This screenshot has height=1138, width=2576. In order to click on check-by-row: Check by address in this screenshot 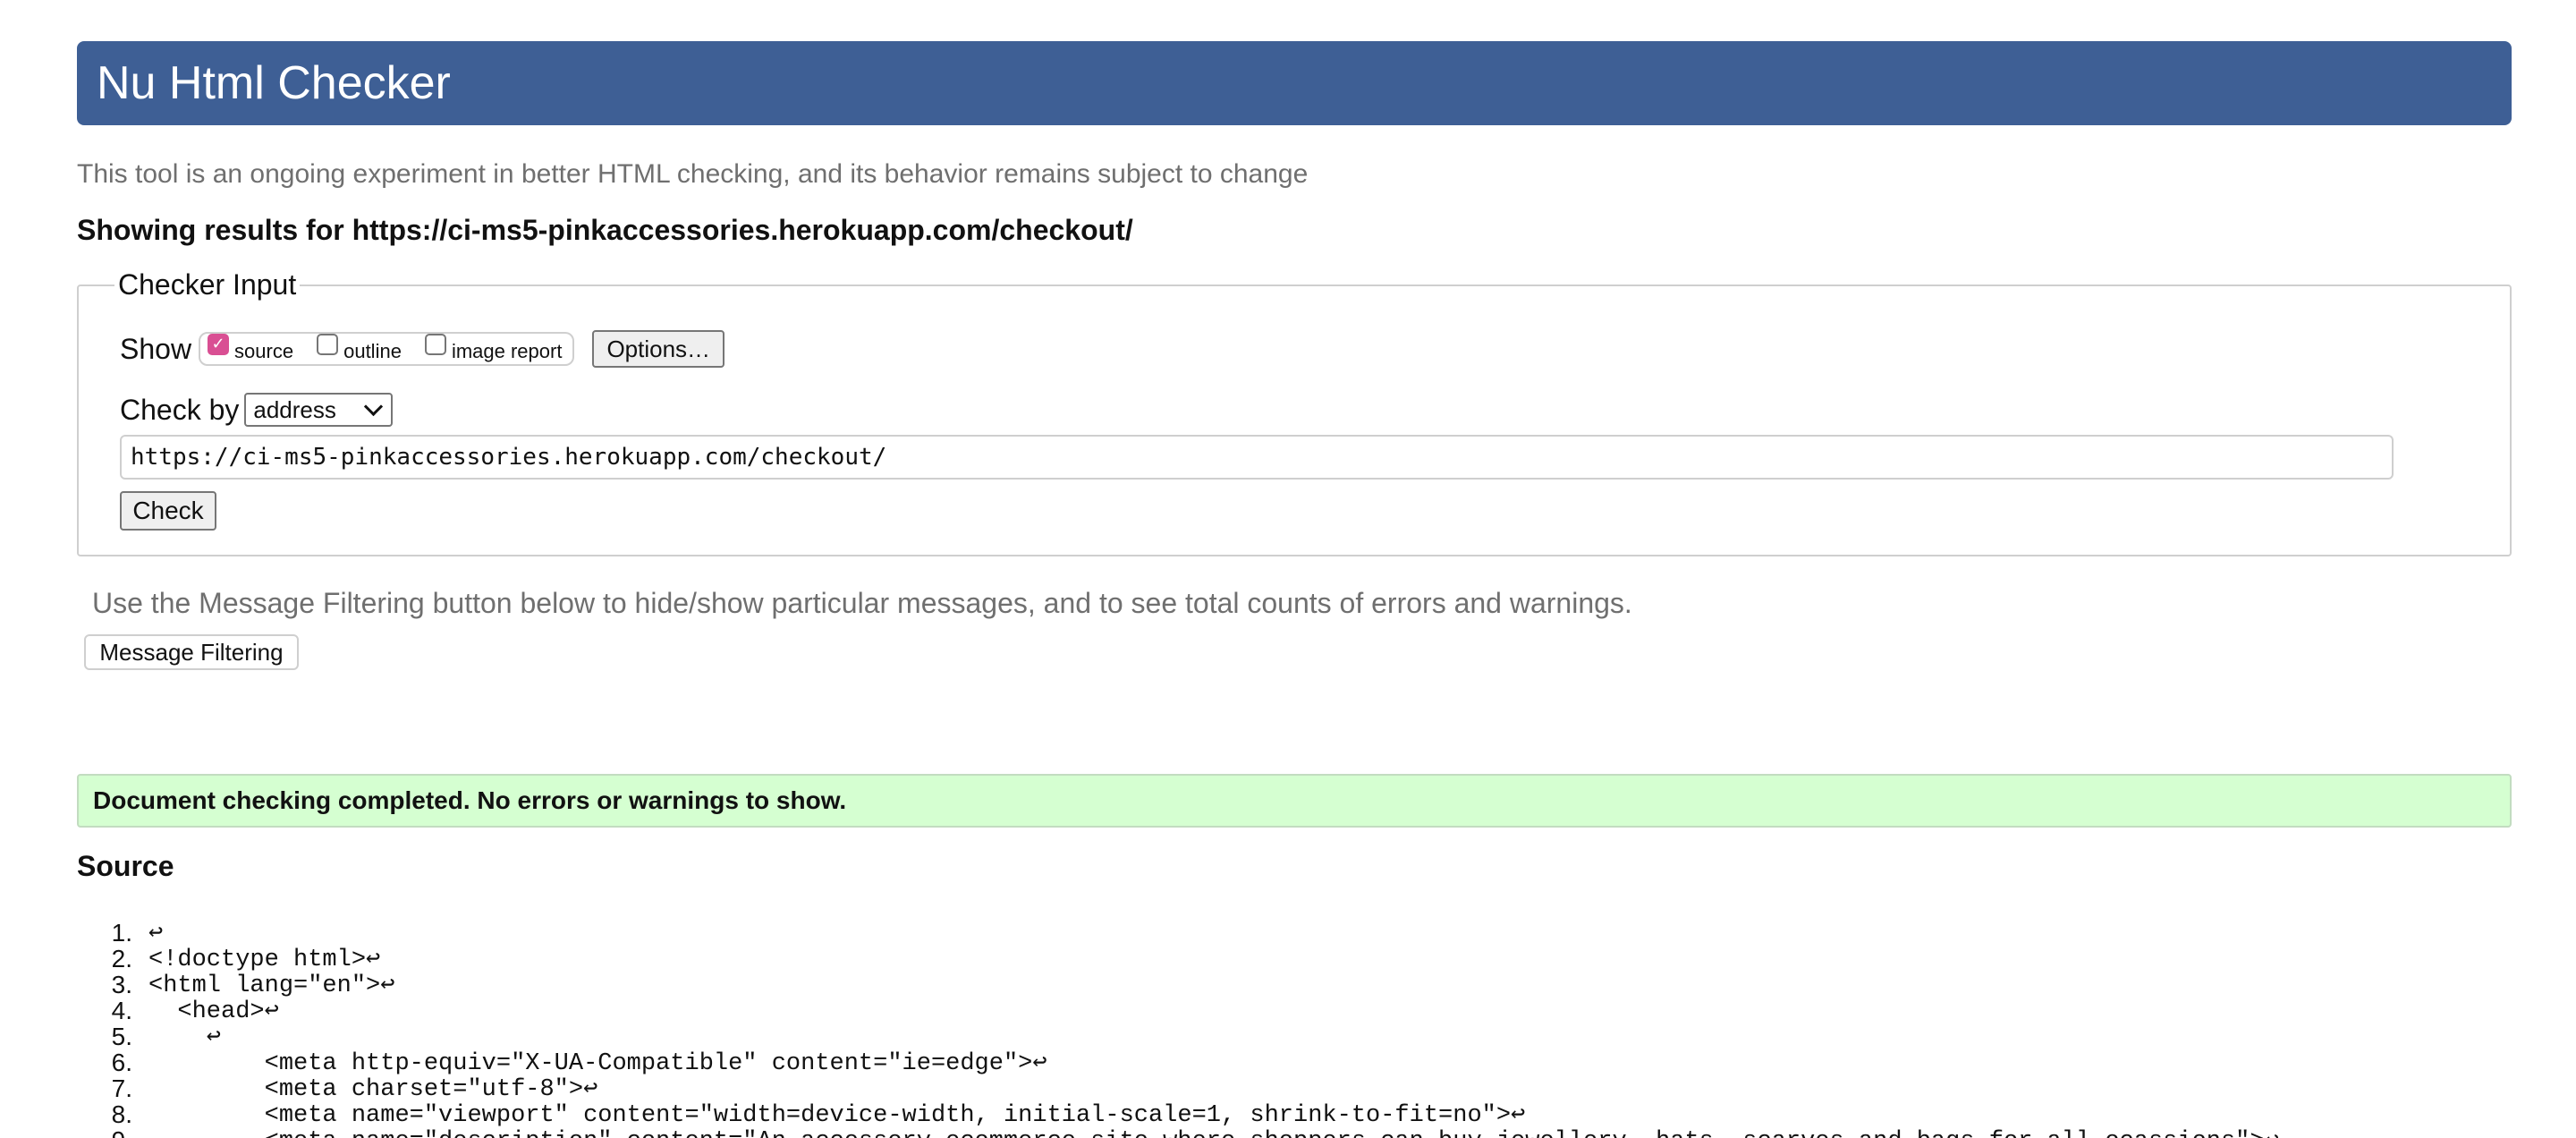, I will do `click(257, 410)`.